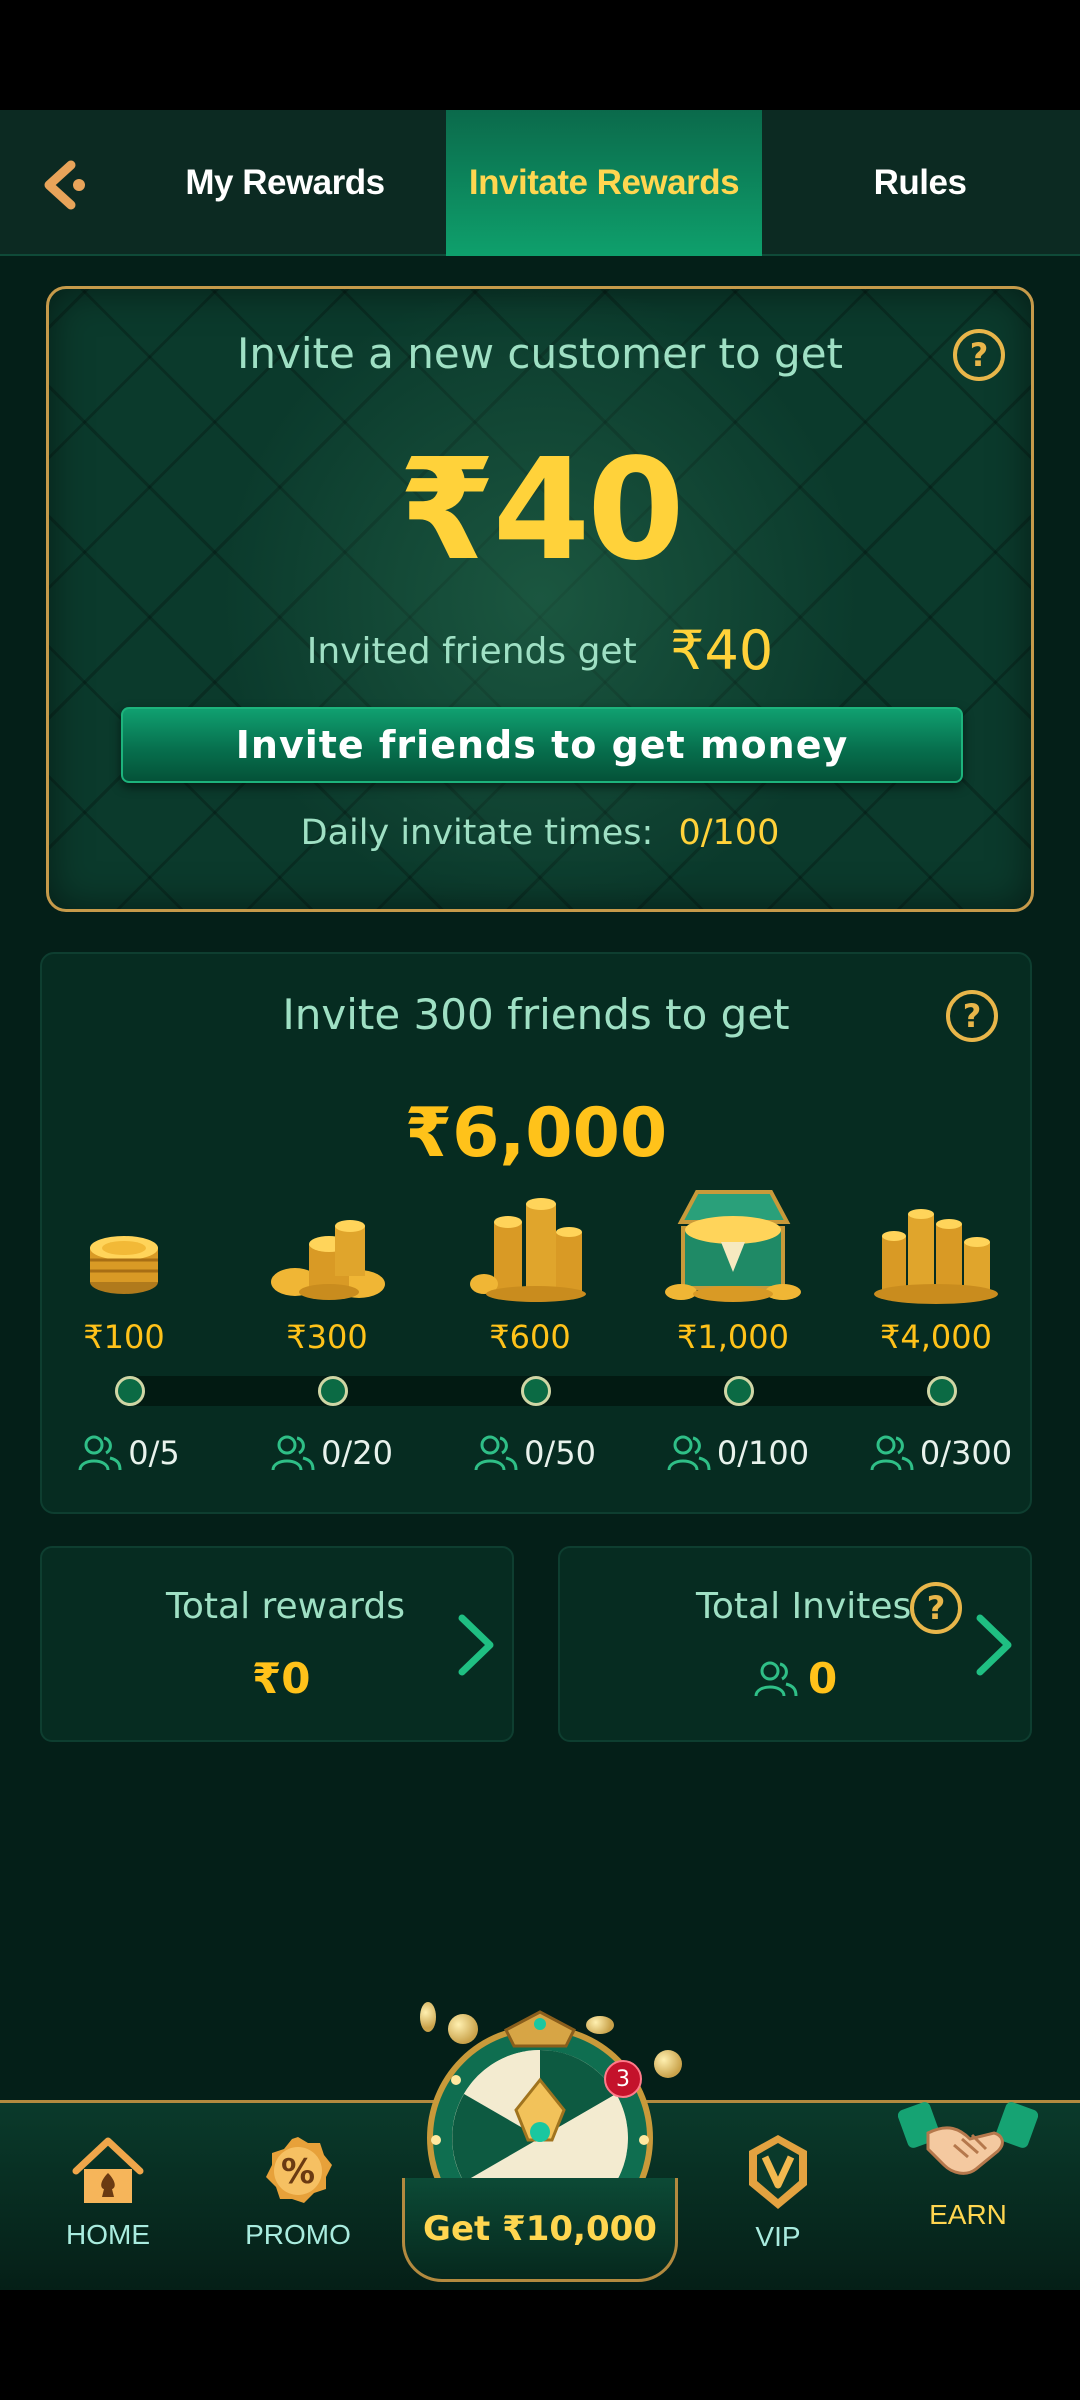 The width and height of the screenshot is (1080, 2400). I want to click on total-rewards-label: Total rewards, so click(285, 1606).